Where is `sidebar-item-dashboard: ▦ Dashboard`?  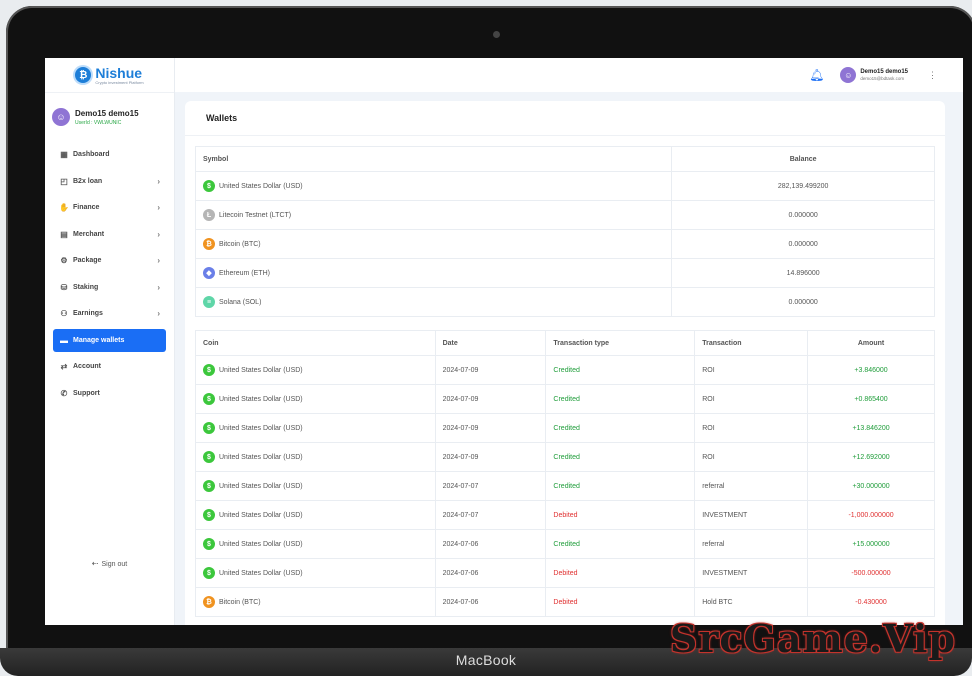
sidebar-item-dashboard: ▦ Dashboard is located at coordinates (109, 154).